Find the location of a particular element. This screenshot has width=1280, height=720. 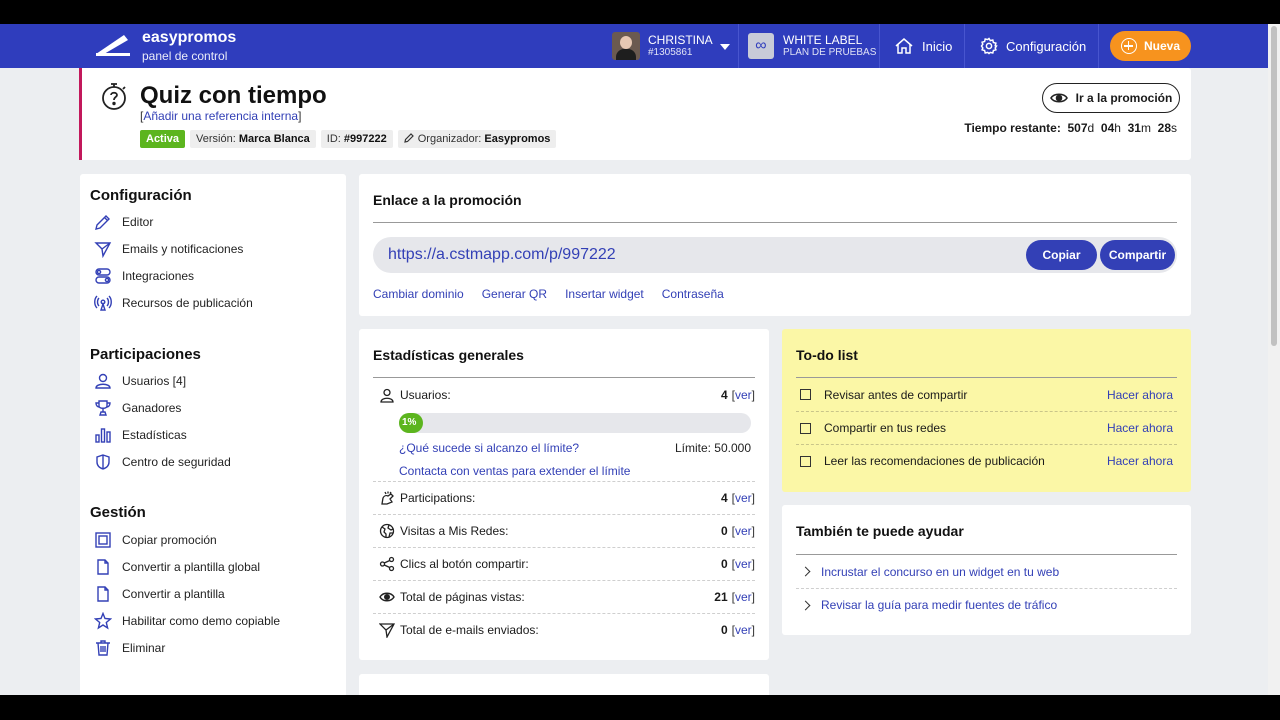

copy-button: Copiar is located at coordinates (1061, 255).